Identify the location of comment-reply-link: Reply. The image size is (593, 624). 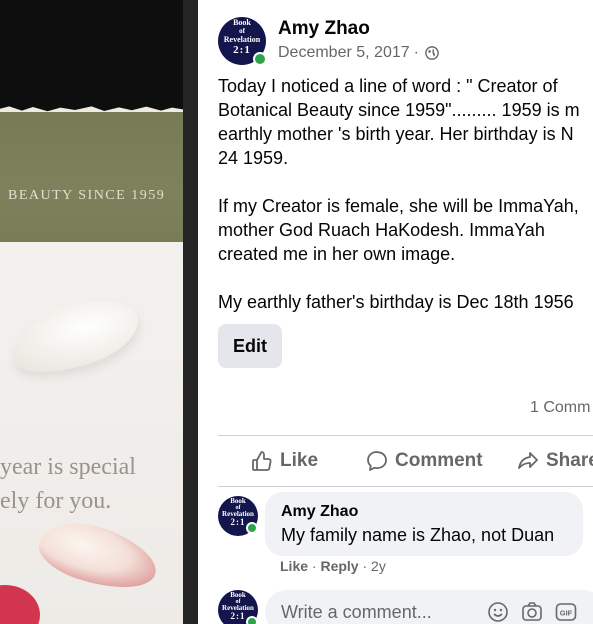
(339, 566).